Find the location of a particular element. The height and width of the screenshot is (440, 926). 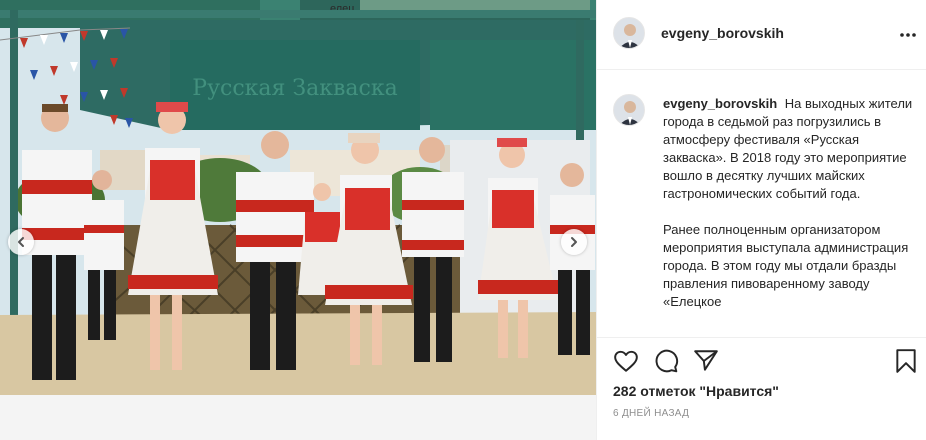

carousel-next-button is located at coordinates (574, 242).